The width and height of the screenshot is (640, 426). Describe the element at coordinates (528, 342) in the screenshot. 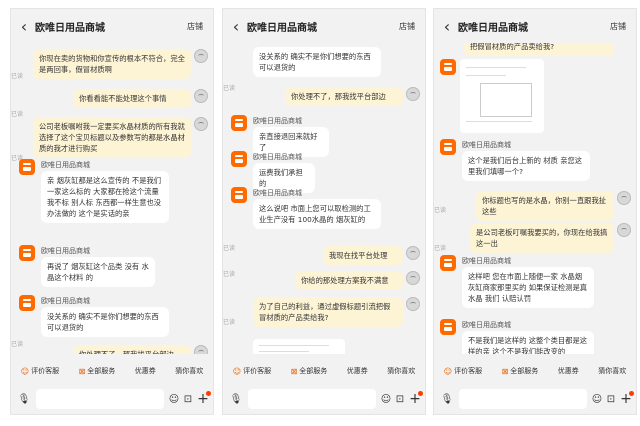

I see `shop-message: 不是我们是这样的 这整个类目都是这样的亲 这个不是我们能改变的` at that location.